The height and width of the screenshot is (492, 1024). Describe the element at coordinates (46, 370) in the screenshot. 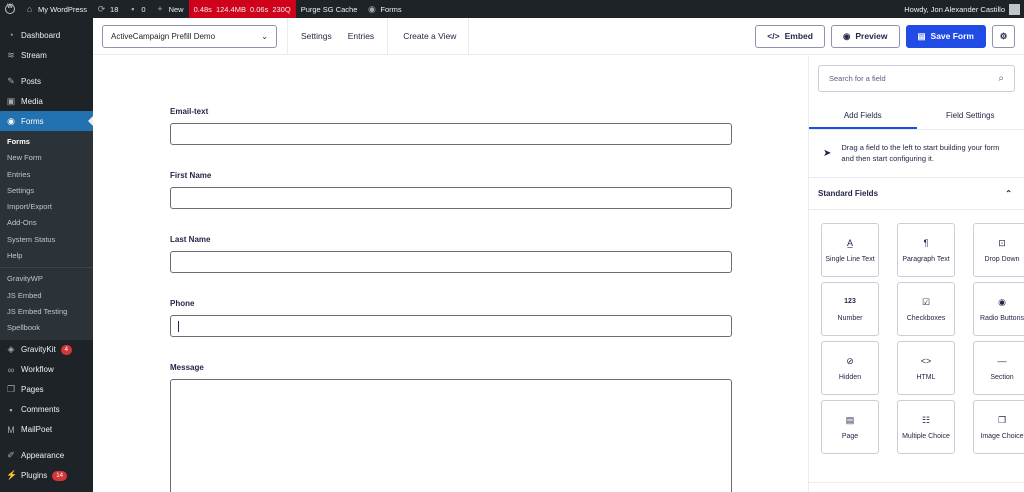

I see `menu-workflow: ∞ Workflow` at that location.